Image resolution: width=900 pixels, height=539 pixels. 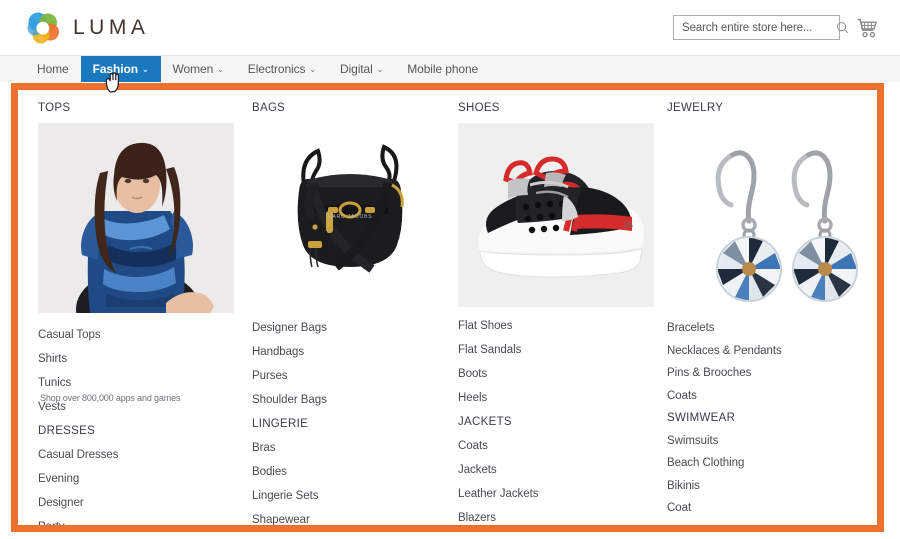 I want to click on search-input, so click(x=759, y=27).